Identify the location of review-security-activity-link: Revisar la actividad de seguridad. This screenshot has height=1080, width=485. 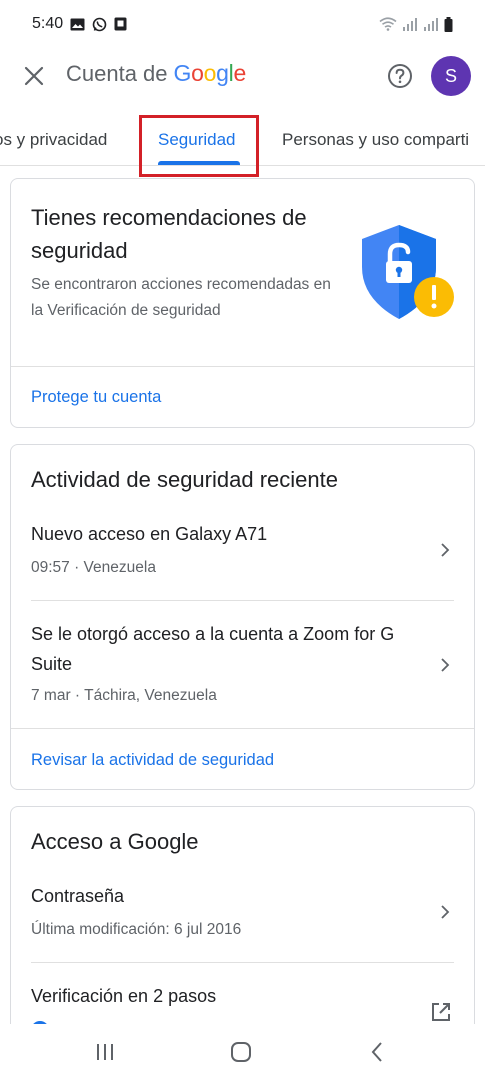
(152, 760).